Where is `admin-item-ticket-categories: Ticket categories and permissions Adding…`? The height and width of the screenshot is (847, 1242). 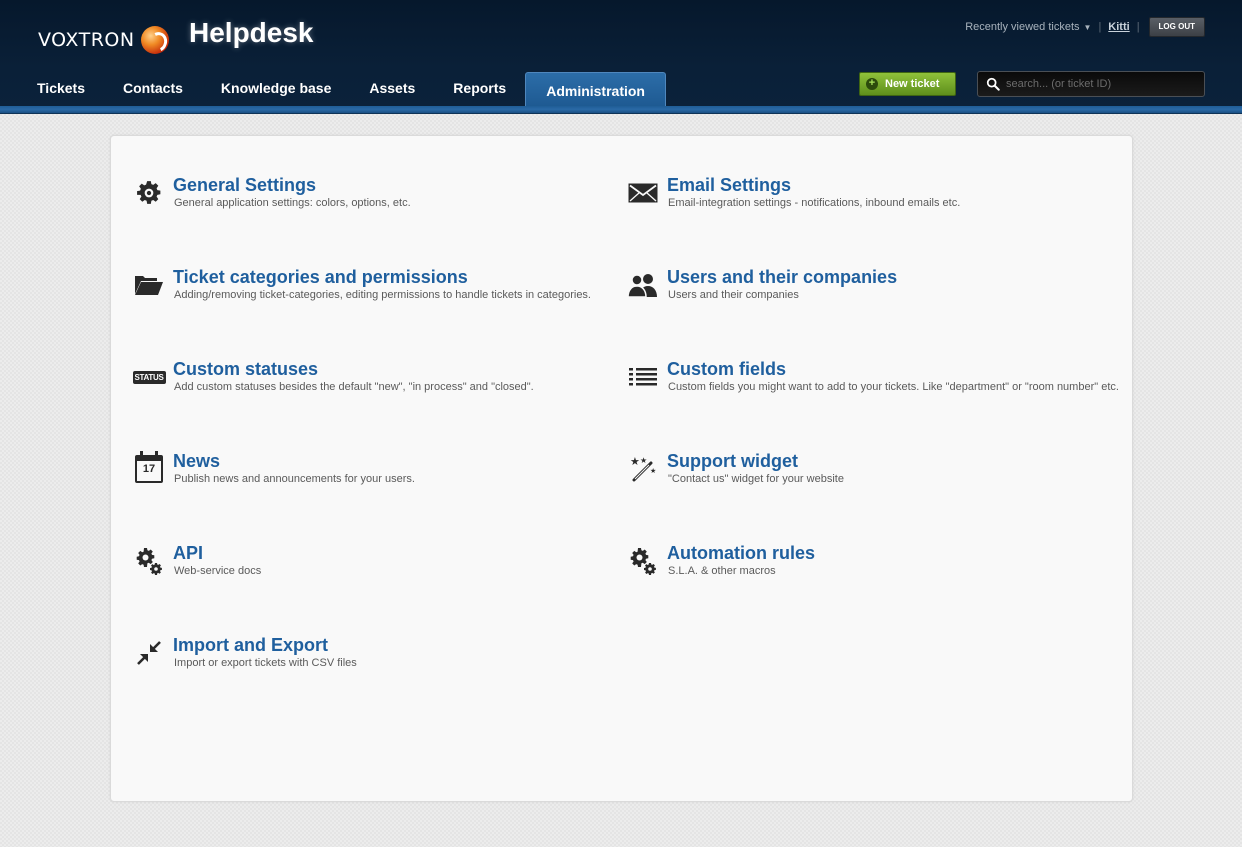 admin-item-ticket-categories: Ticket categories and permissions Adding… is located at coordinates (378, 293).